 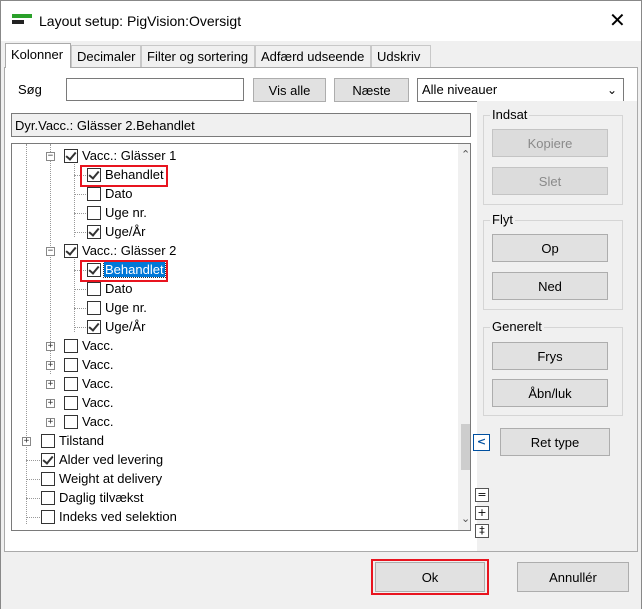 I want to click on scroll-thumb, so click(x=465, y=447).